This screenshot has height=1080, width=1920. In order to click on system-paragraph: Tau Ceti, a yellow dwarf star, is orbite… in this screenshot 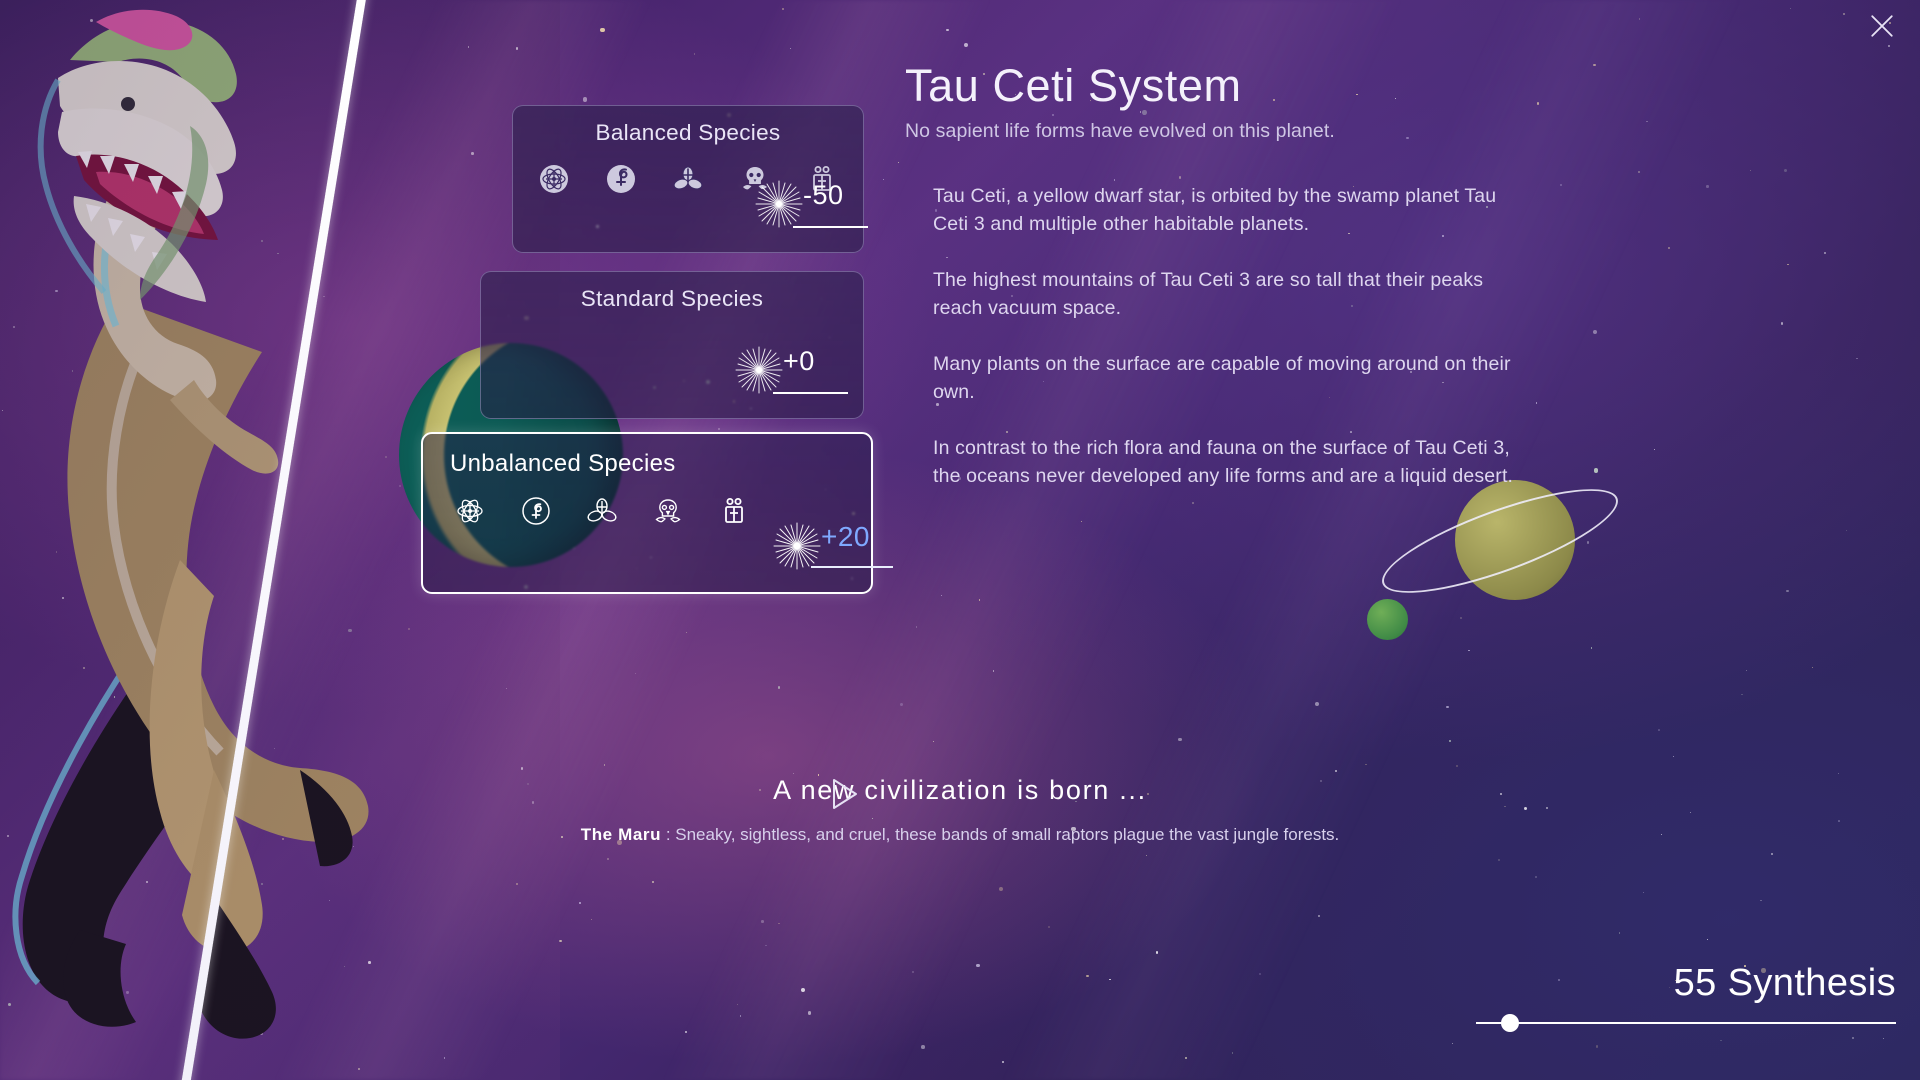, I will do `click(1215, 210)`.